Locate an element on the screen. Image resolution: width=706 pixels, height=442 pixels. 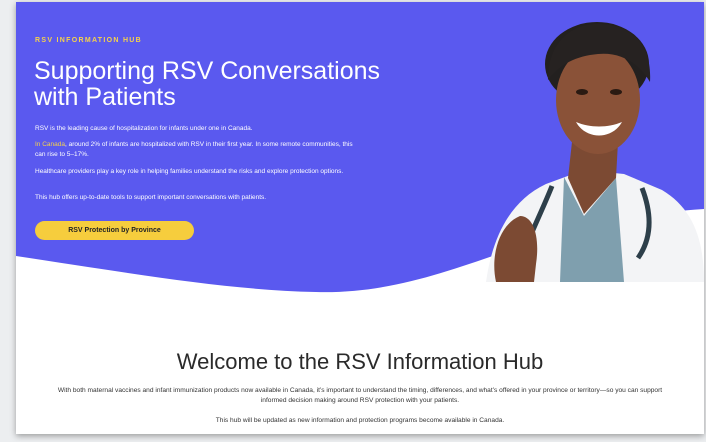
hand-shape is located at coordinates (516, 249).